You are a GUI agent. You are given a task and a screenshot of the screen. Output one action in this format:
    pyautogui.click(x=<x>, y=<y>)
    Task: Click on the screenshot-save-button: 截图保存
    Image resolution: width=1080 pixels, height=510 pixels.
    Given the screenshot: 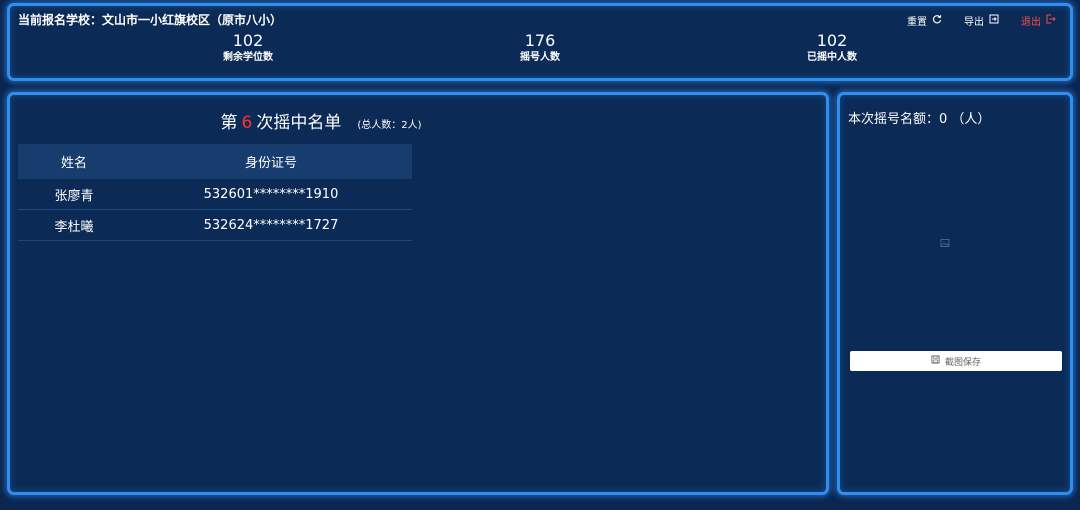 What is the action you would take?
    pyautogui.click(x=956, y=361)
    